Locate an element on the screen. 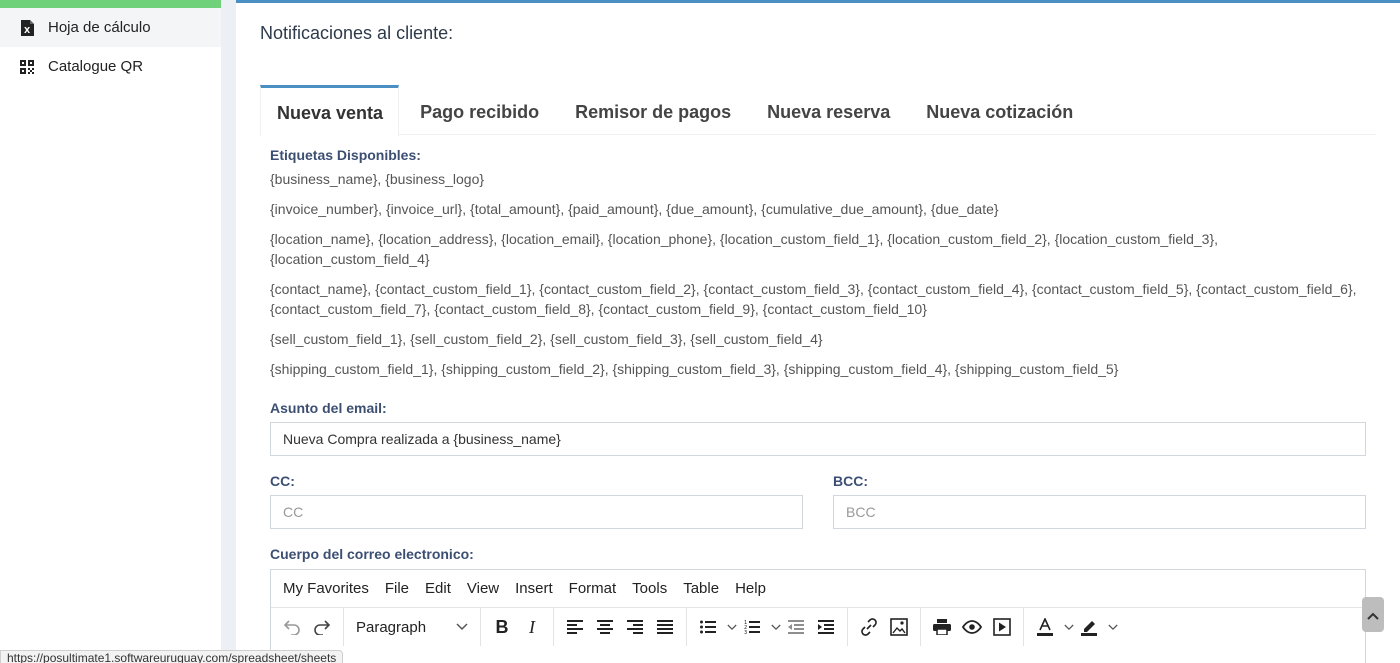  chevron-up-icon is located at coordinates (1373, 615).